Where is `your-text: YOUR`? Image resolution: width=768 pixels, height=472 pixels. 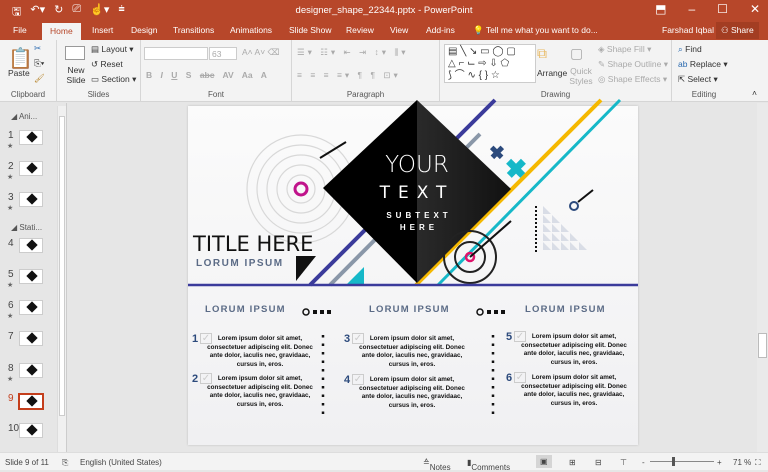 your-text: YOUR is located at coordinates (417, 165).